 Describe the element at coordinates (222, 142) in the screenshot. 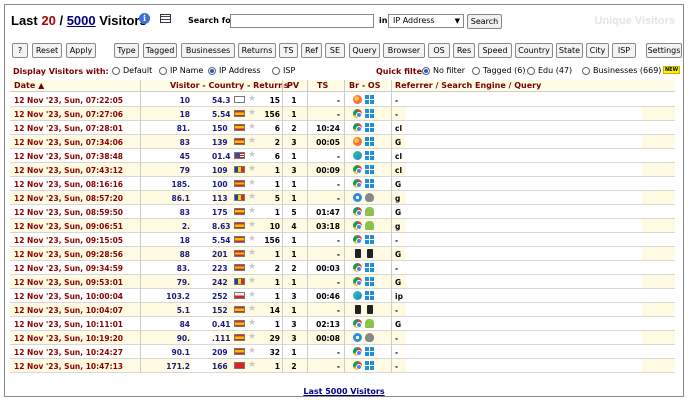

I see `visitor-ip-end: 139` at that location.